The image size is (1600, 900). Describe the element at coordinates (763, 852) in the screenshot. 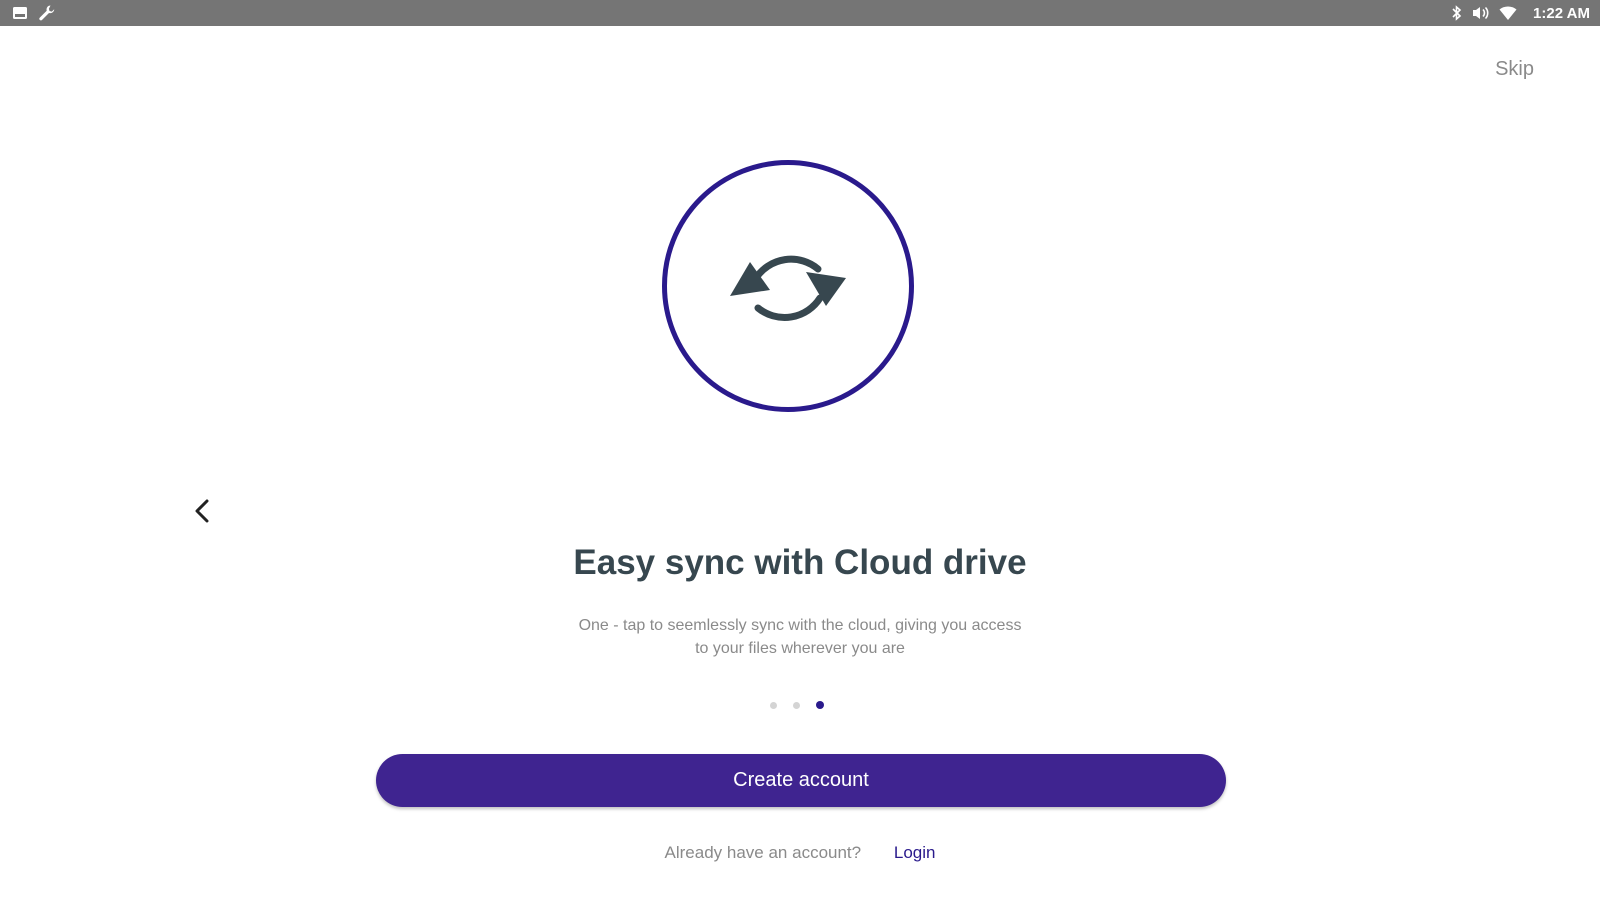

I see `login-prompt: Already have an account?` at that location.